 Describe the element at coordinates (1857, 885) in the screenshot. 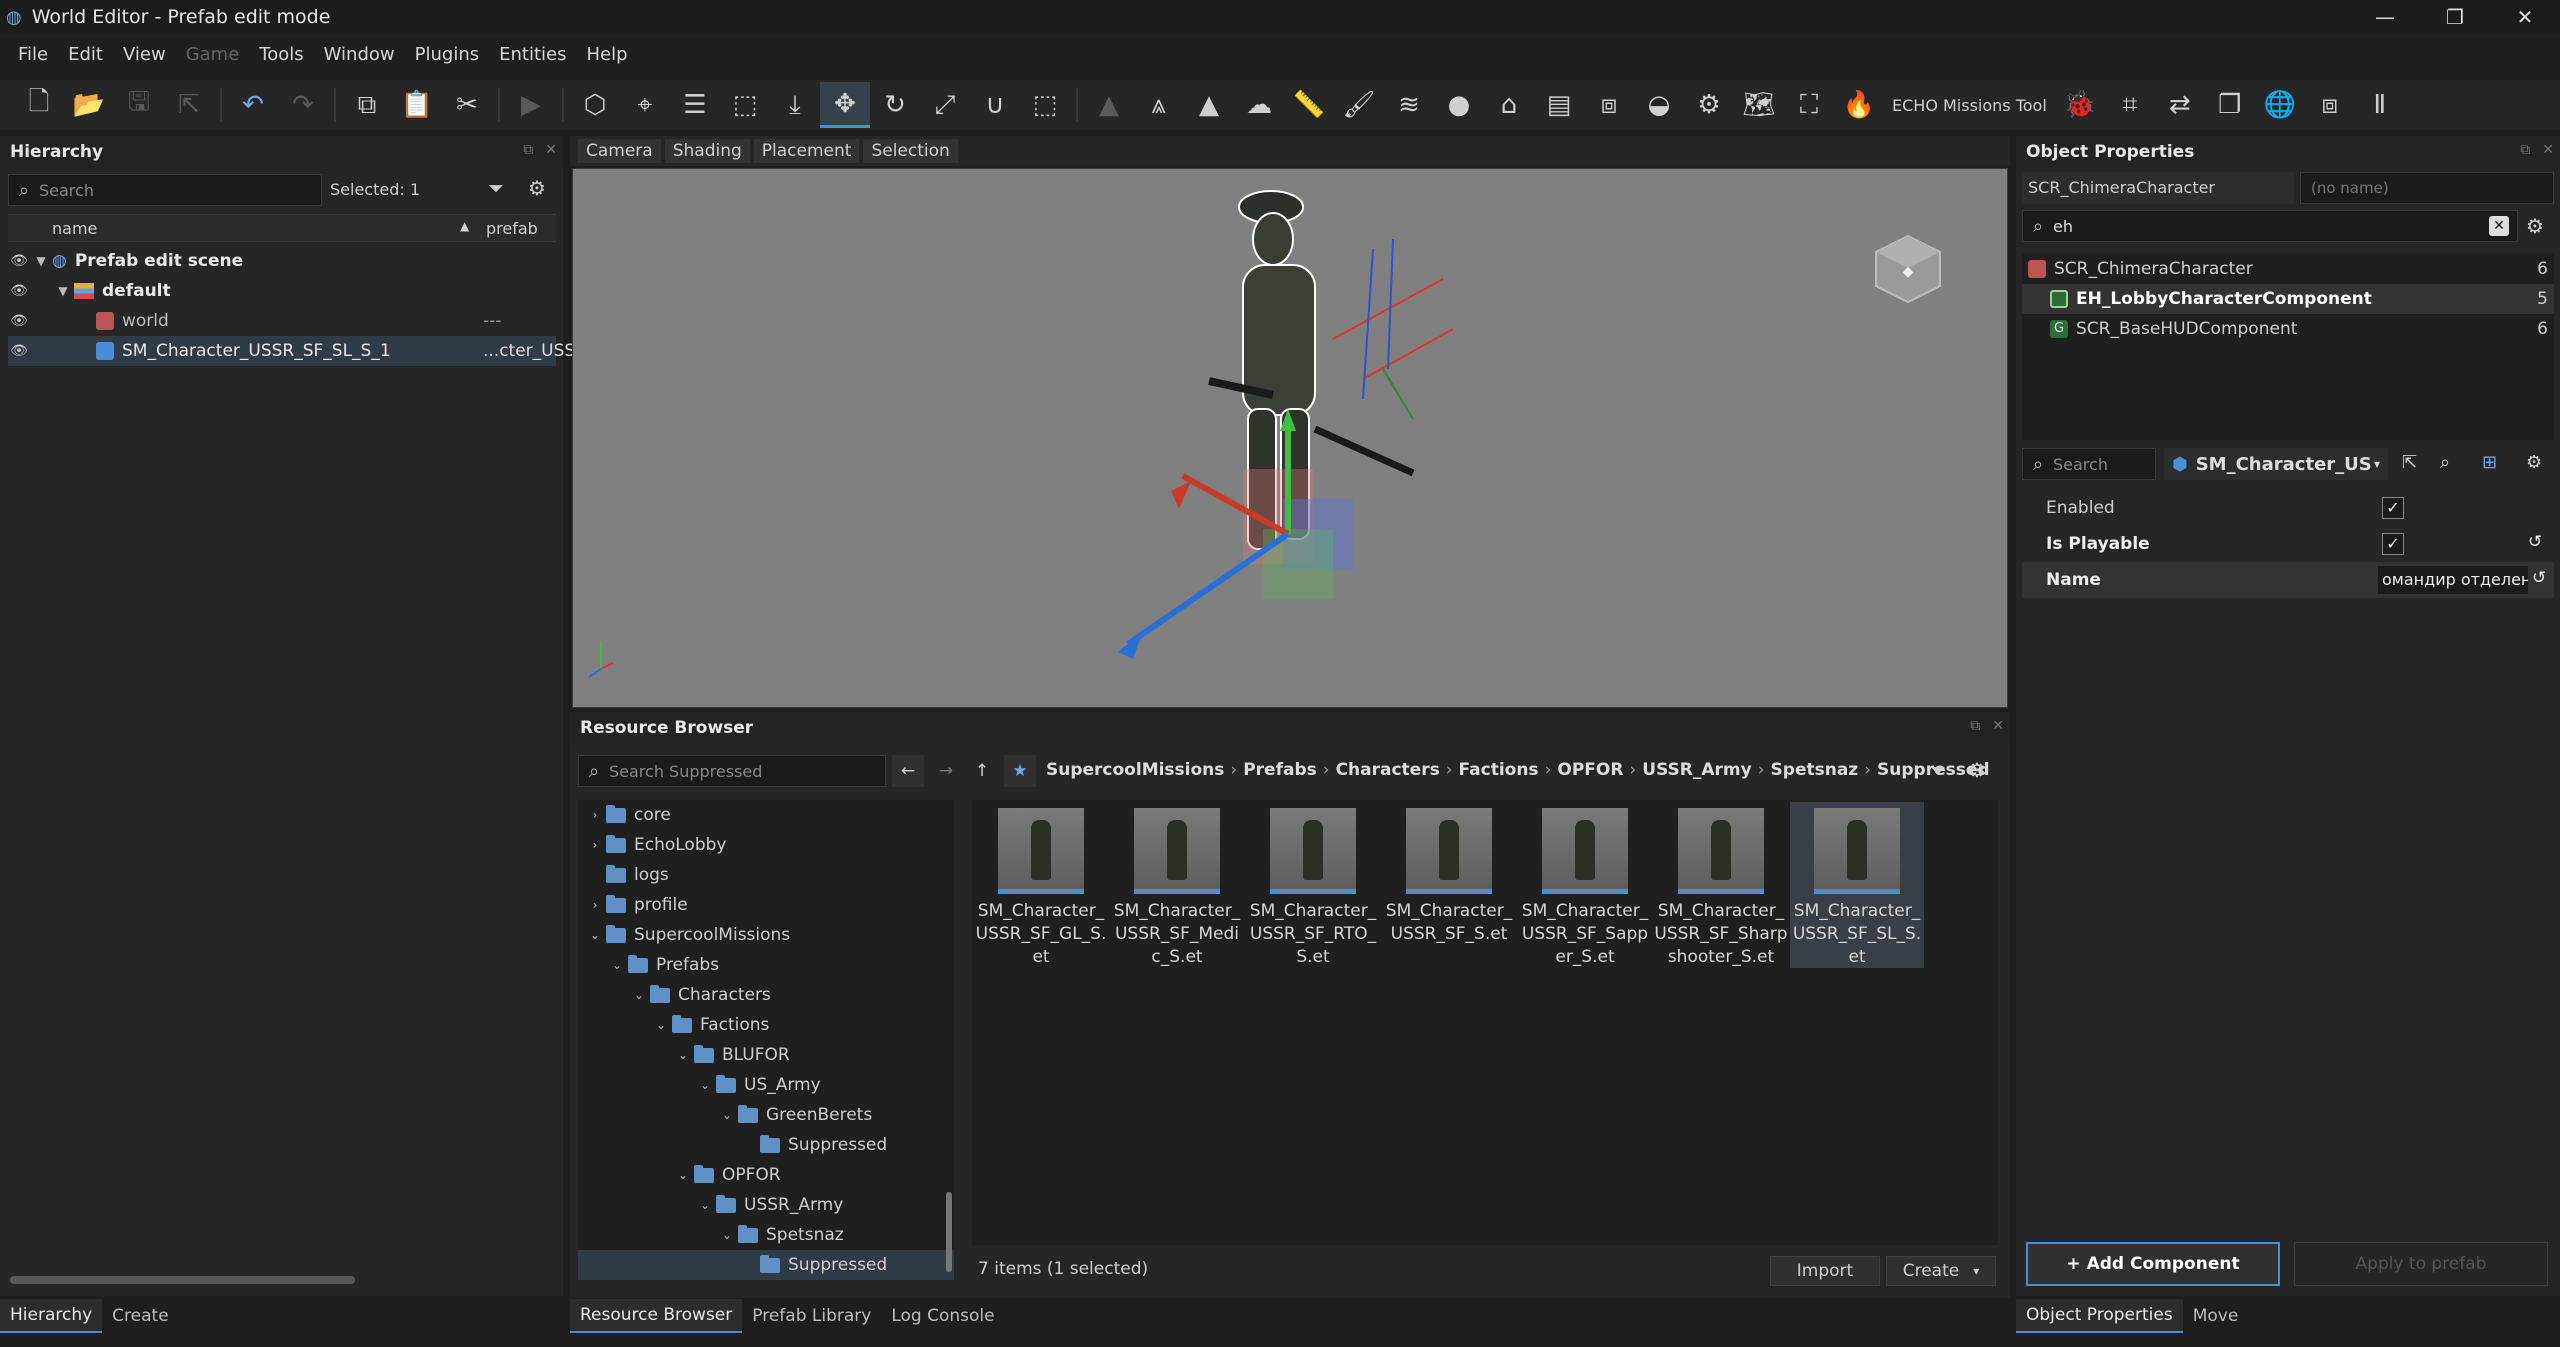

I see `asset-item-selected: SM_Character_ USSR_SF_SL_S. et` at that location.